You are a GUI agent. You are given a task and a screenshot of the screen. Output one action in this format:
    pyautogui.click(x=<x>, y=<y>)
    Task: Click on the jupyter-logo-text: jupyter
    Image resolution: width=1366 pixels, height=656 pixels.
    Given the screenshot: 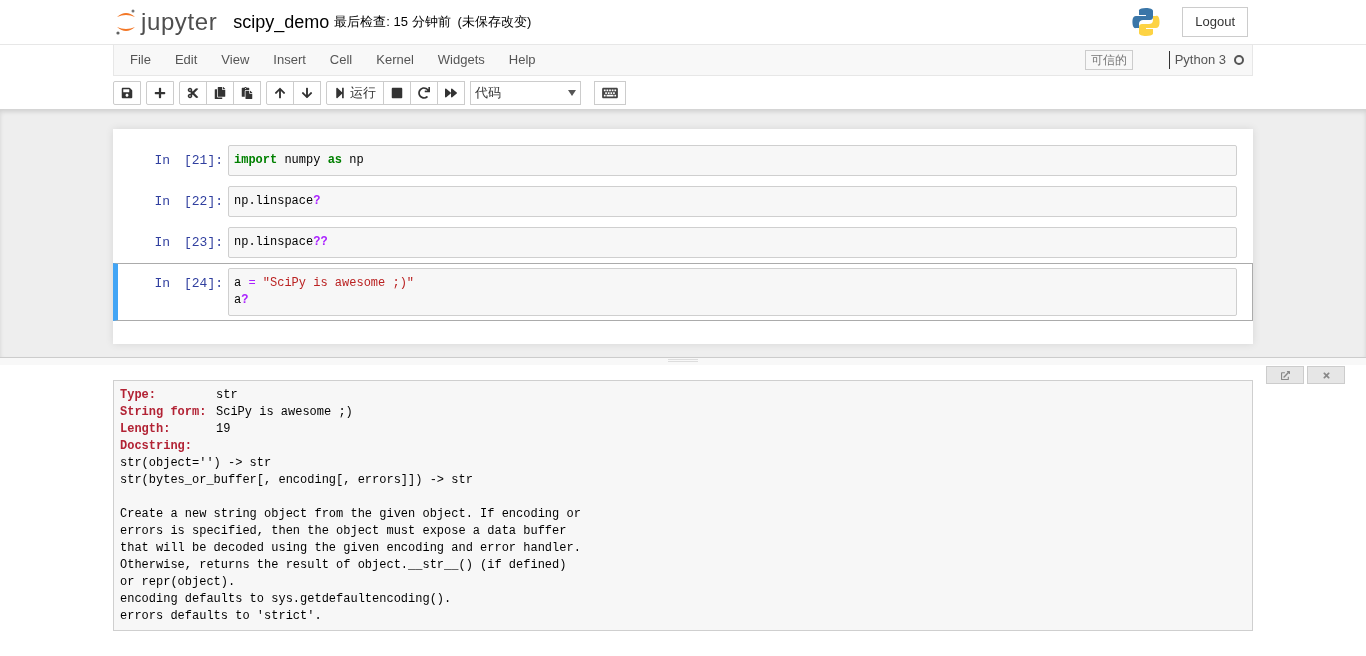 What is the action you would take?
    pyautogui.click(x=179, y=22)
    